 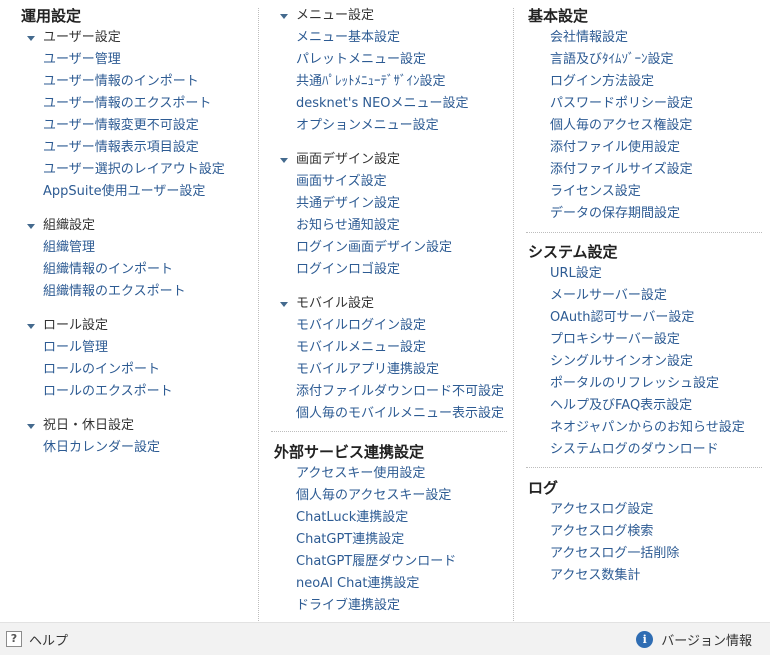 What do you see at coordinates (614, 510) in the screenshot?
I see `menu-link: アクセスログ設定` at bounding box center [614, 510].